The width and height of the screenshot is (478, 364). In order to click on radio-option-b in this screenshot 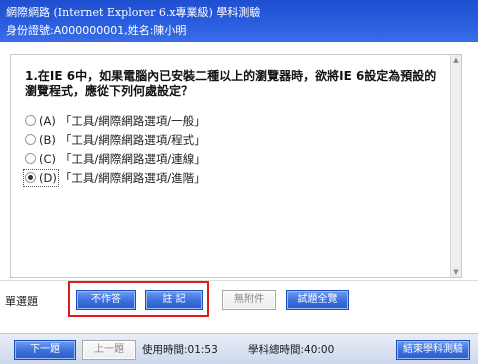, I will do `click(30, 139)`.